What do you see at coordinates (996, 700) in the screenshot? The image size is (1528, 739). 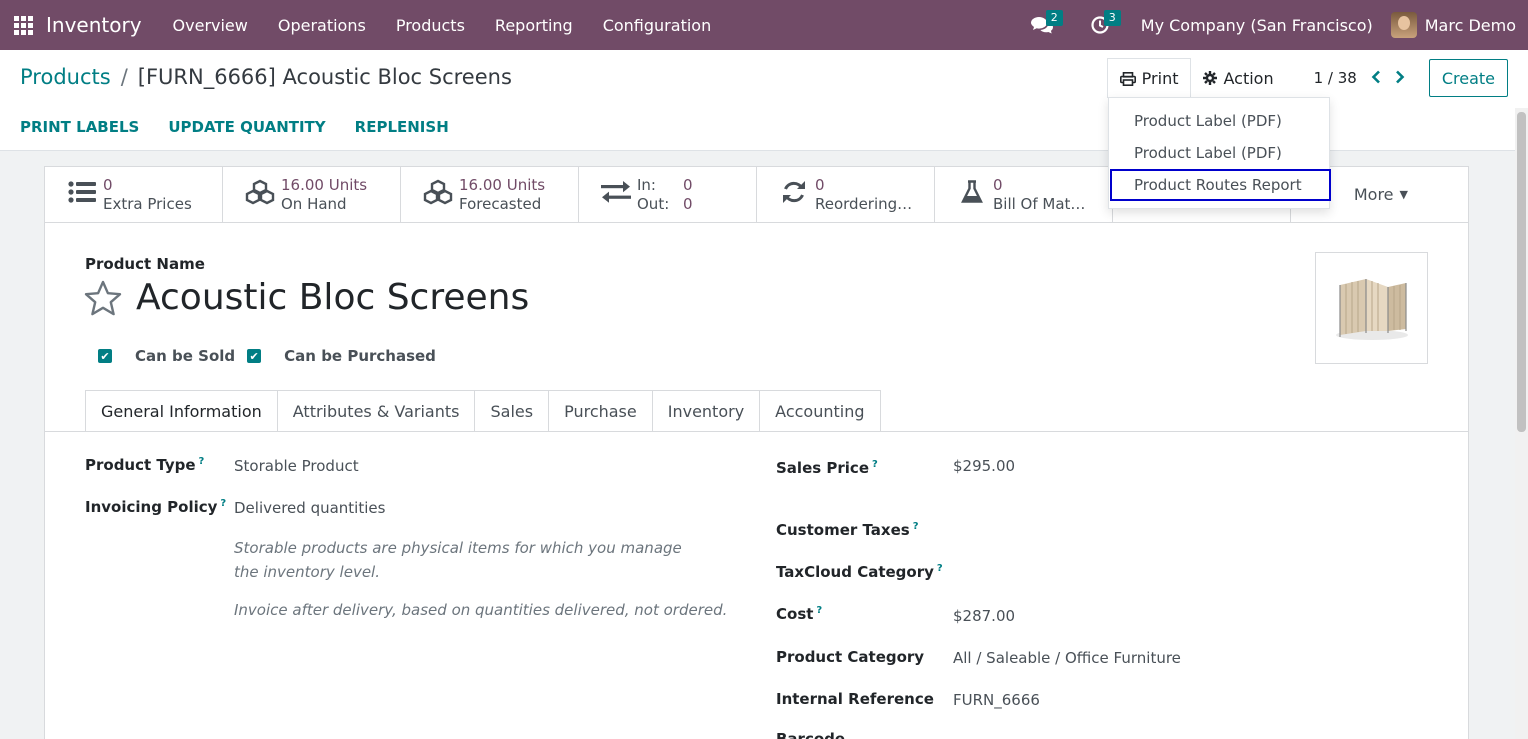 I see `internal-reference-field: FURN_6666` at bounding box center [996, 700].